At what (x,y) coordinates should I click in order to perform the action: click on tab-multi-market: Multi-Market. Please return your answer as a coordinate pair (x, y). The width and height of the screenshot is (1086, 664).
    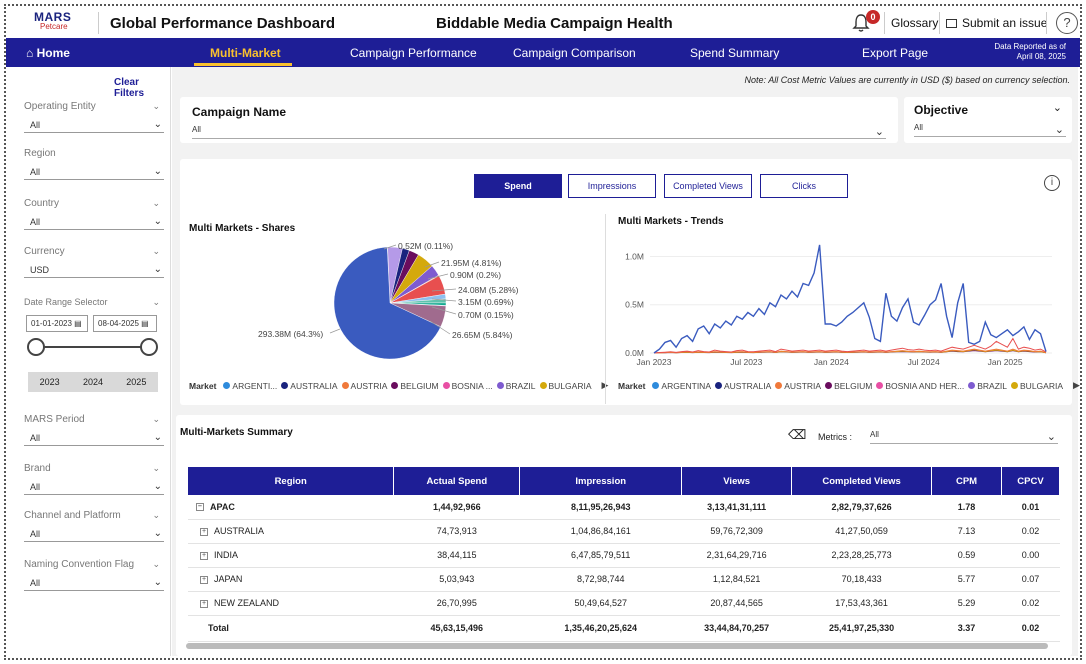
    Looking at the image, I should click on (245, 53).